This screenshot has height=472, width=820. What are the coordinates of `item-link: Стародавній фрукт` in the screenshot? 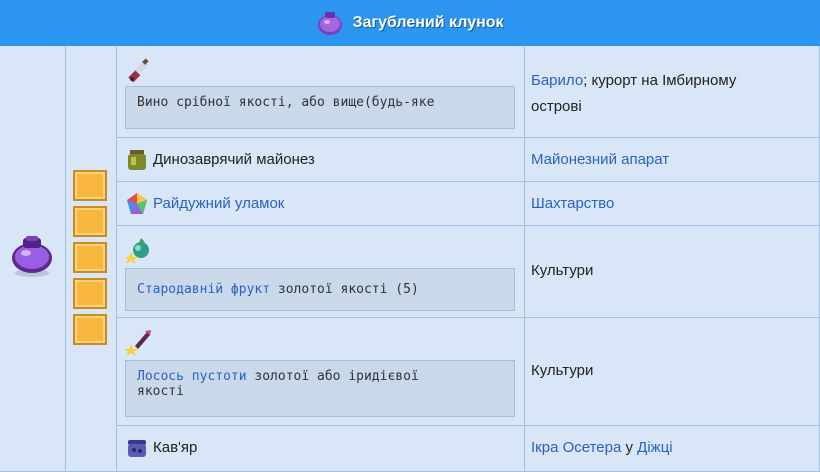 It's located at (203, 289).